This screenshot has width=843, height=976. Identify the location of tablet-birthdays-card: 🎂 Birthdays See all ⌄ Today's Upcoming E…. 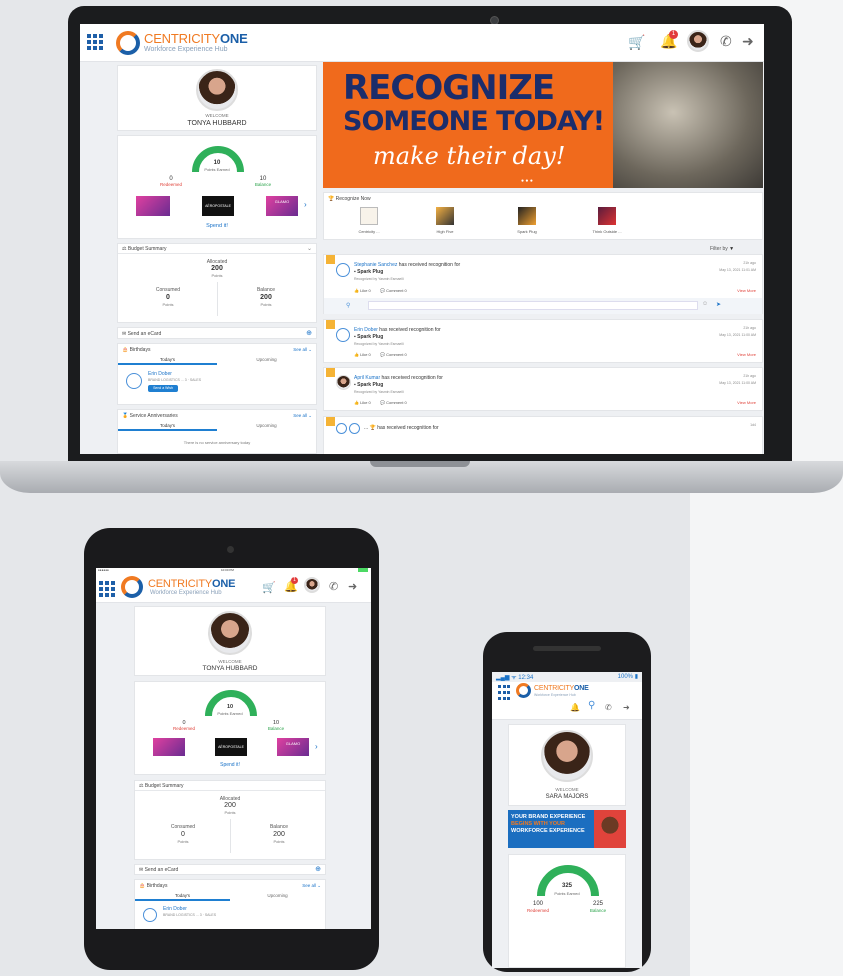
(230, 904).